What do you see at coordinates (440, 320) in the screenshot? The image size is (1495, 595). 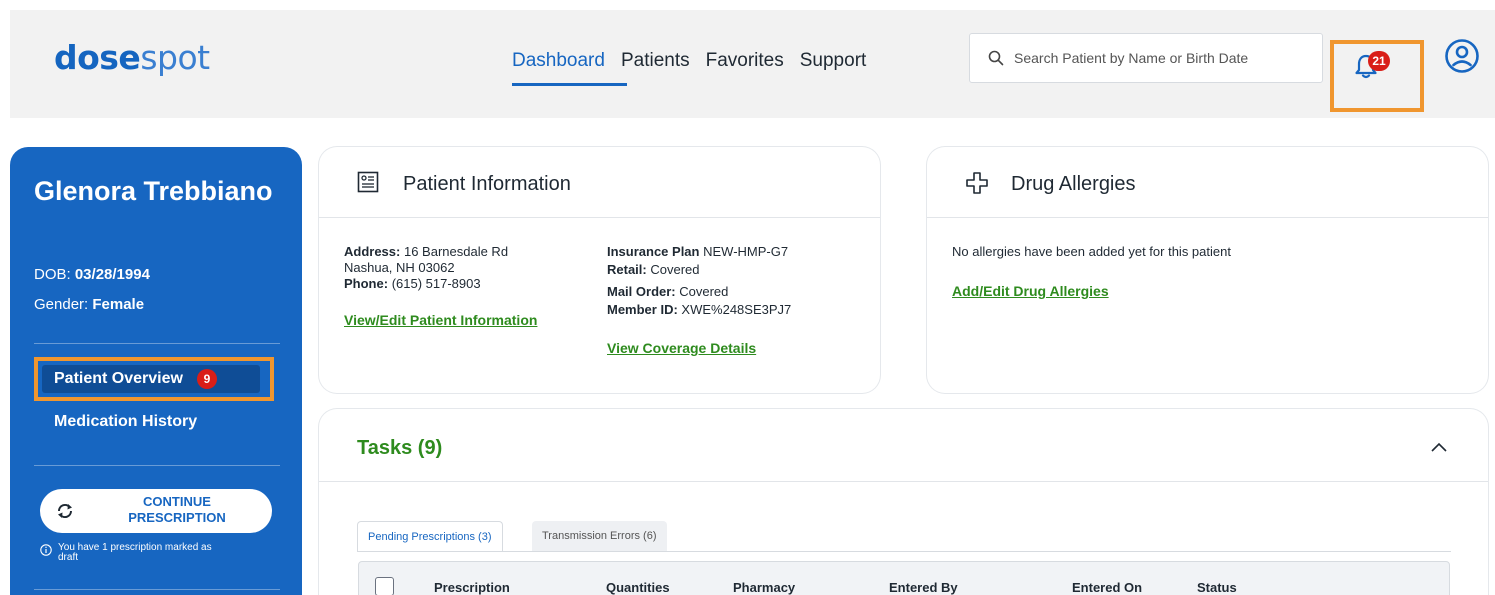 I see `view-edit-patient-info-link: View/Edit Patient Information` at bounding box center [440, 320].